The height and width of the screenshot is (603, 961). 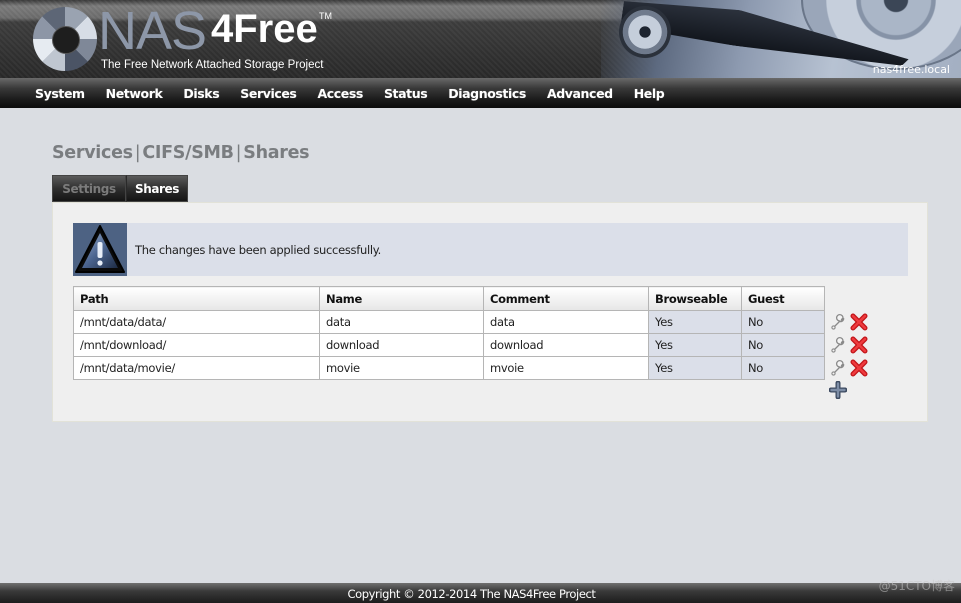 What do you see at coordinates (340, 93) in the screenshot?
I see `nav-access: Access` at bounding box center [340, 93].